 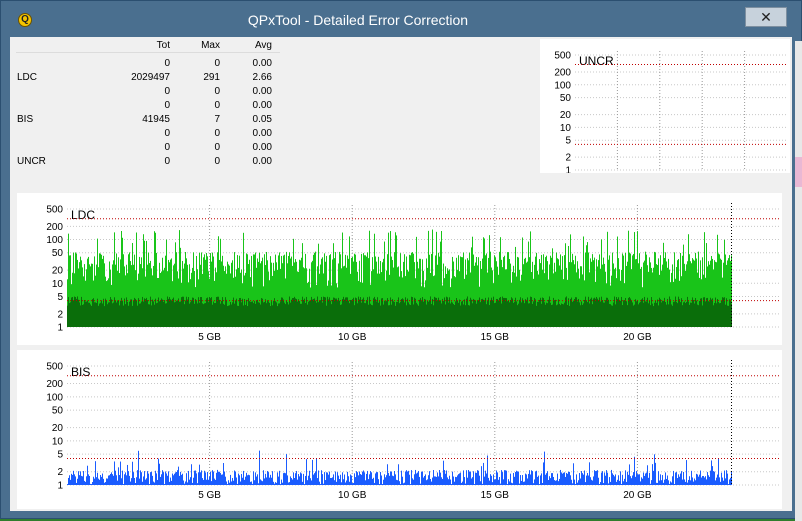 What do you see at coordinates (766, 17) in the screenshot?
I see `close-button: ✕` at bounding box center [766, 17].